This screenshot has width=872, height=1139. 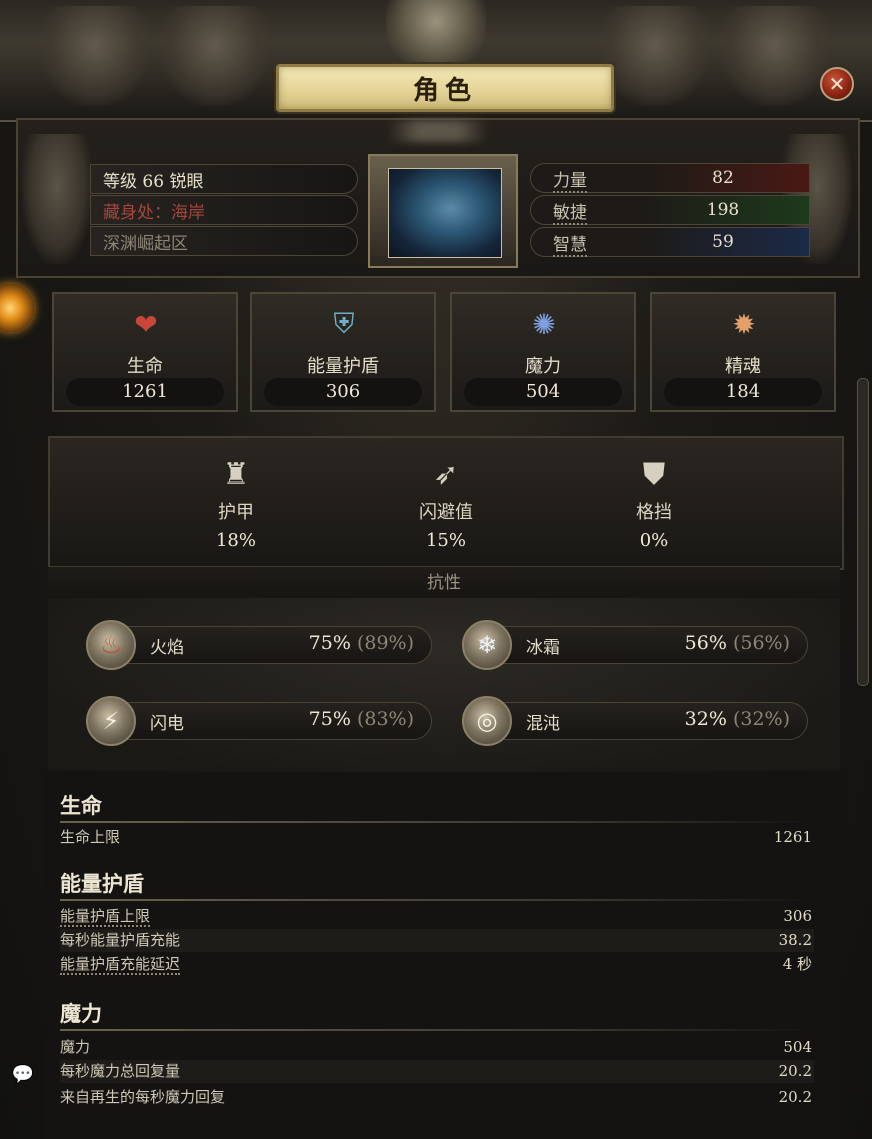 What do you see at coordinates (543, 648) in the screenshot?
I see `resistance-label: 冰霜` at bounding box center [543, 648].